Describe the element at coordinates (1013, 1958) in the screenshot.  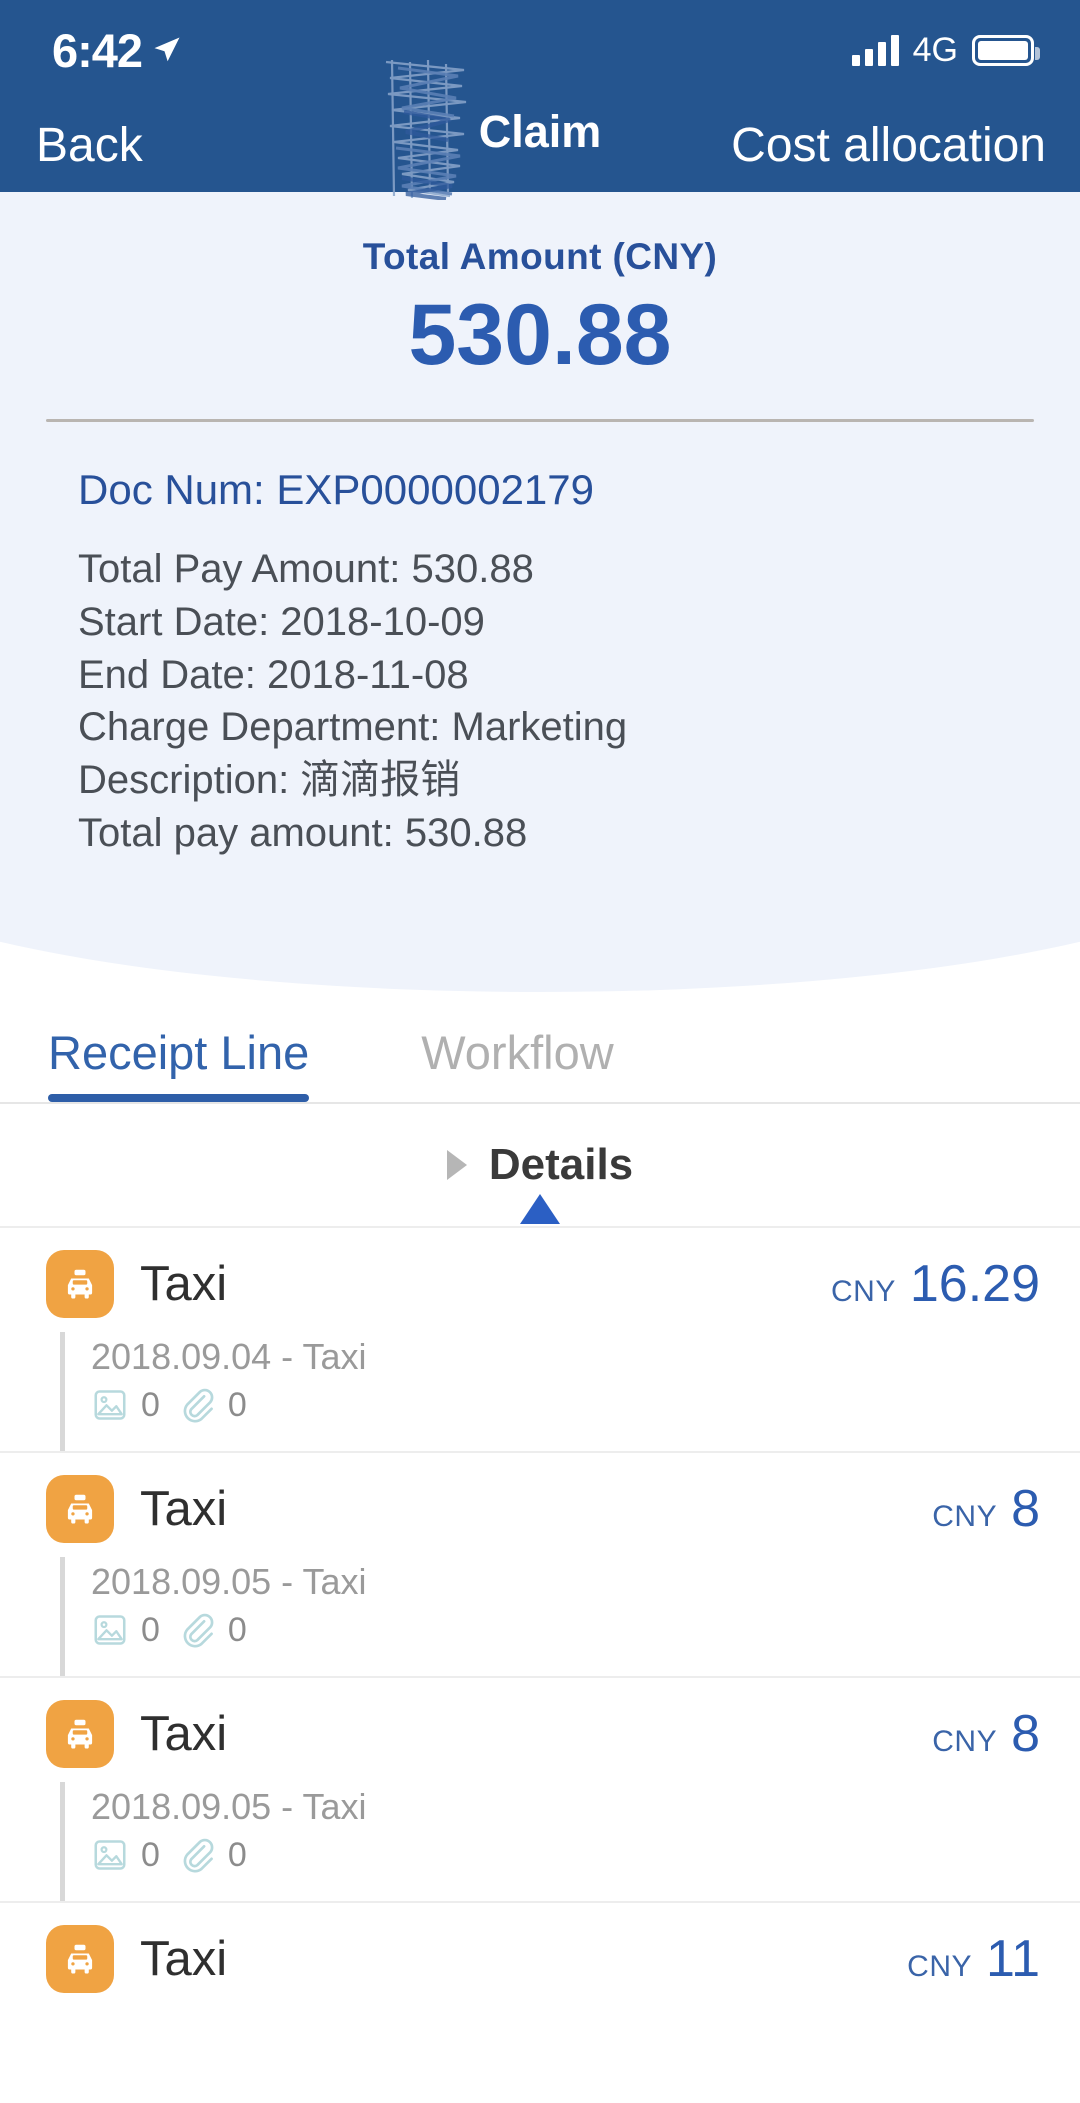
I see `receipt-amount-value: 11` at that location.